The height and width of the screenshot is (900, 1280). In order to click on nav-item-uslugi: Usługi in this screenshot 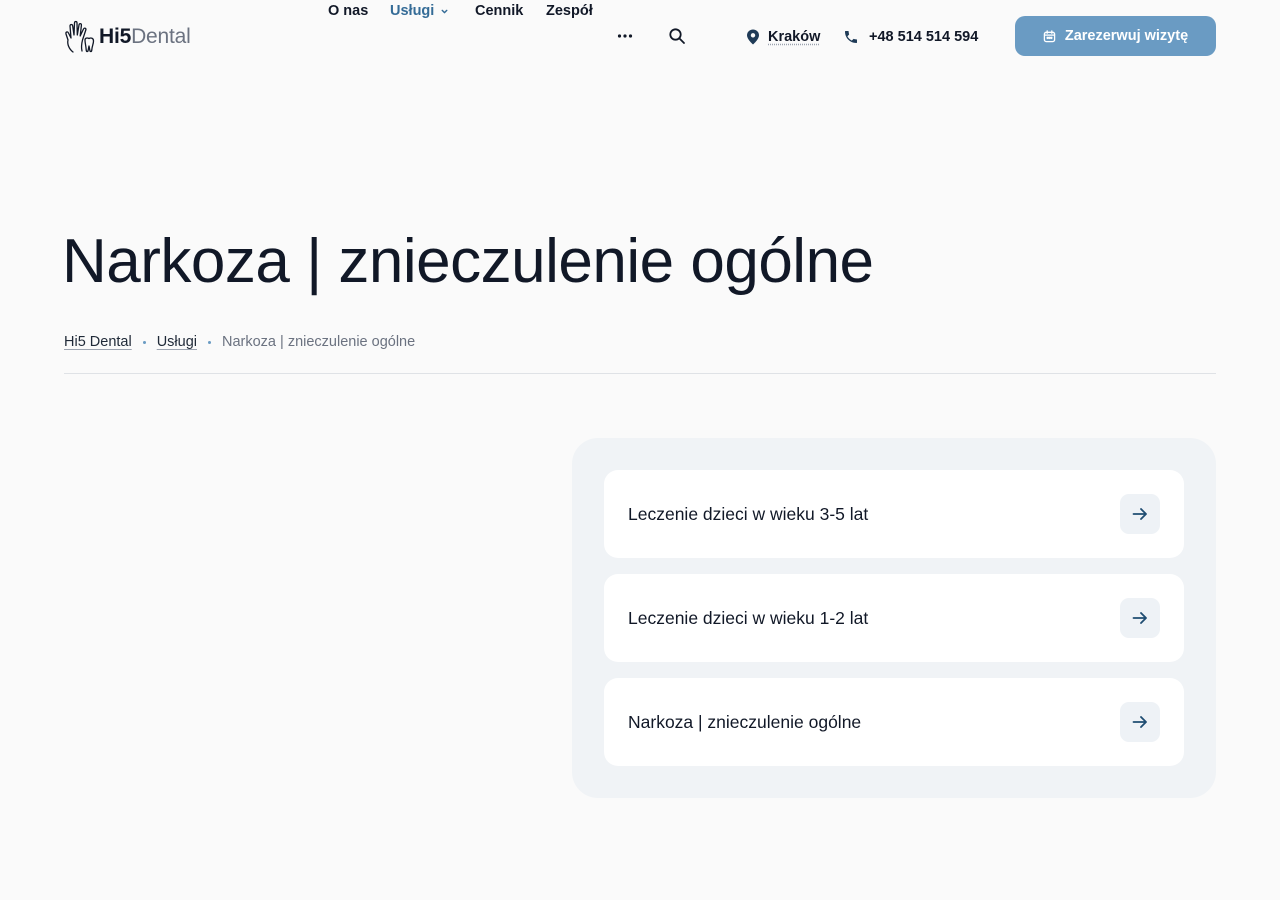, I will do `click(419, 11)`.